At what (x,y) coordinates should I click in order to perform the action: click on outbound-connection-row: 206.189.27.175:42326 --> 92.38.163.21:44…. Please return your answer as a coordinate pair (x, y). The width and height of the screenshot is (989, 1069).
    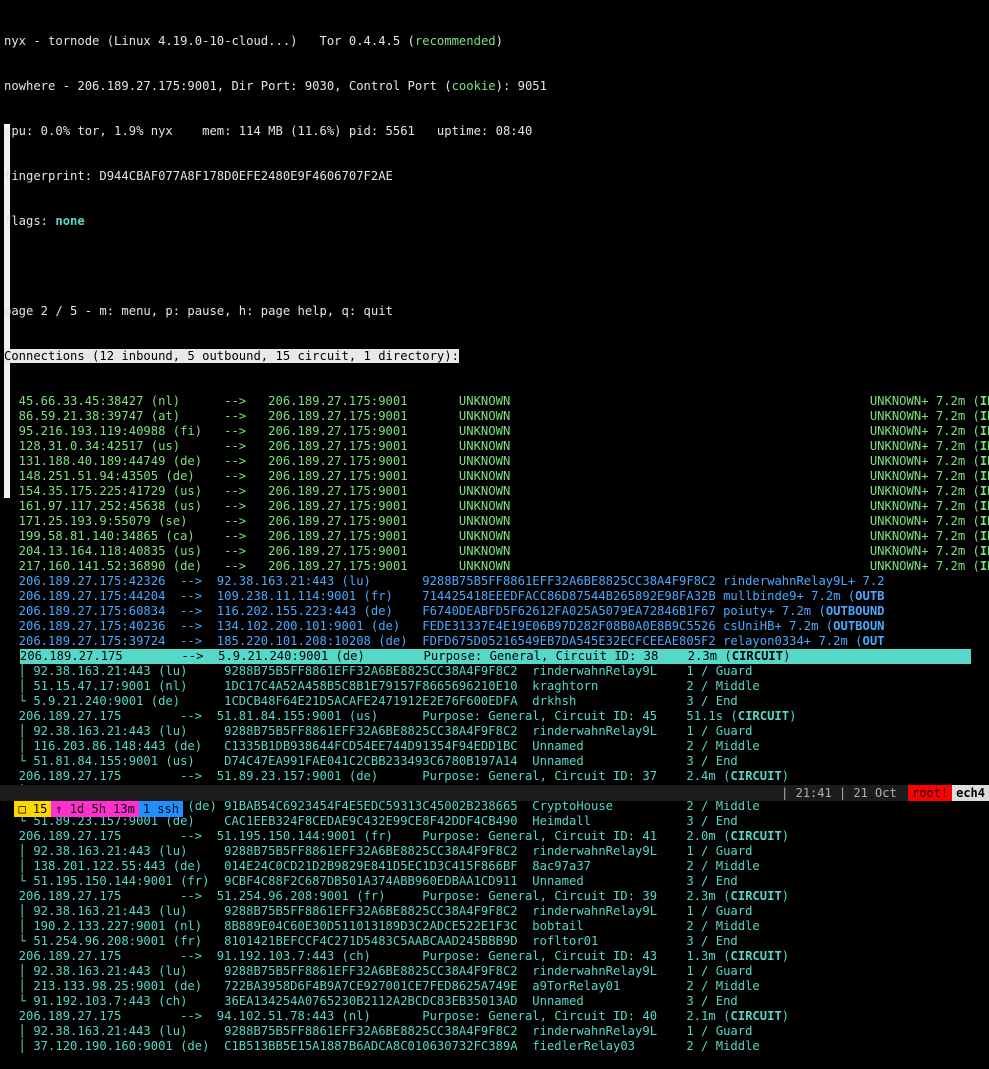
    Looking at the image, I should click on (496, 581).